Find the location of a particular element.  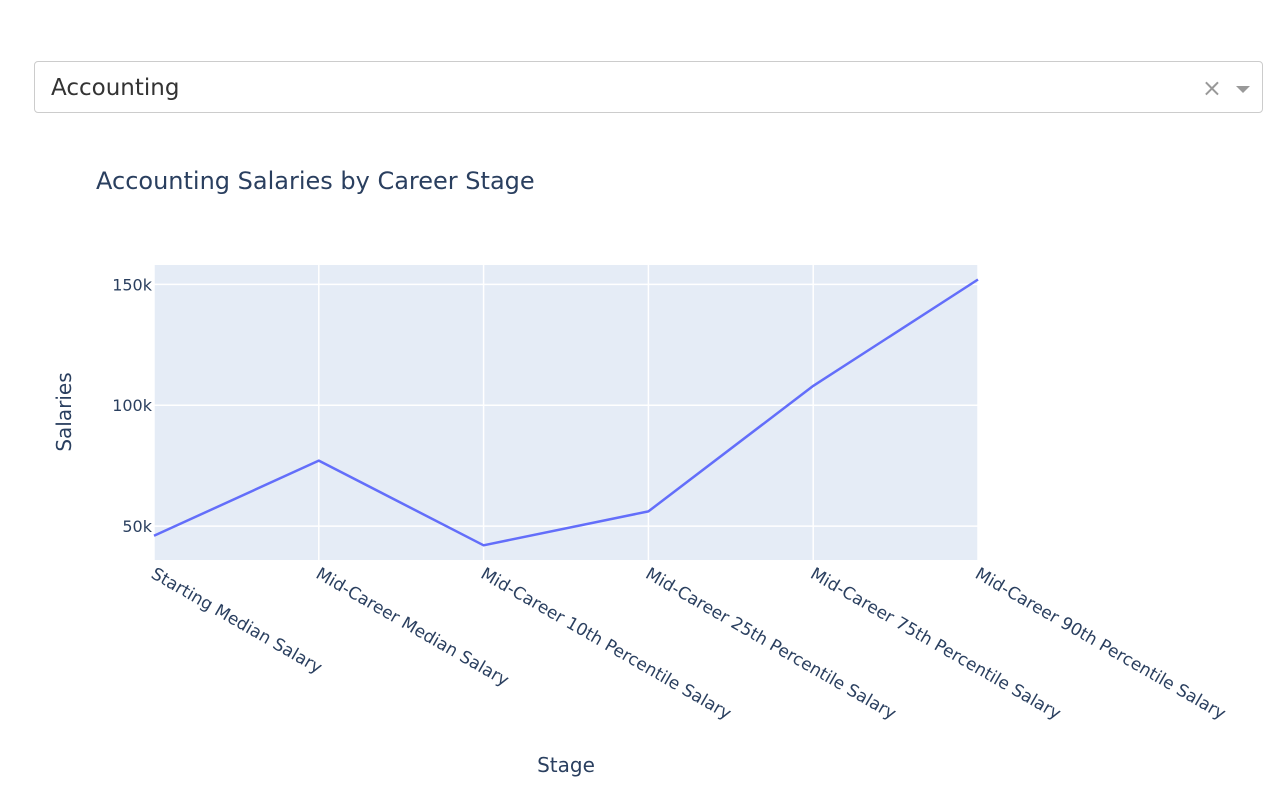

x-tick-label: Mid-Career 10th Percentile Salary is located at coordinates (605, 644).